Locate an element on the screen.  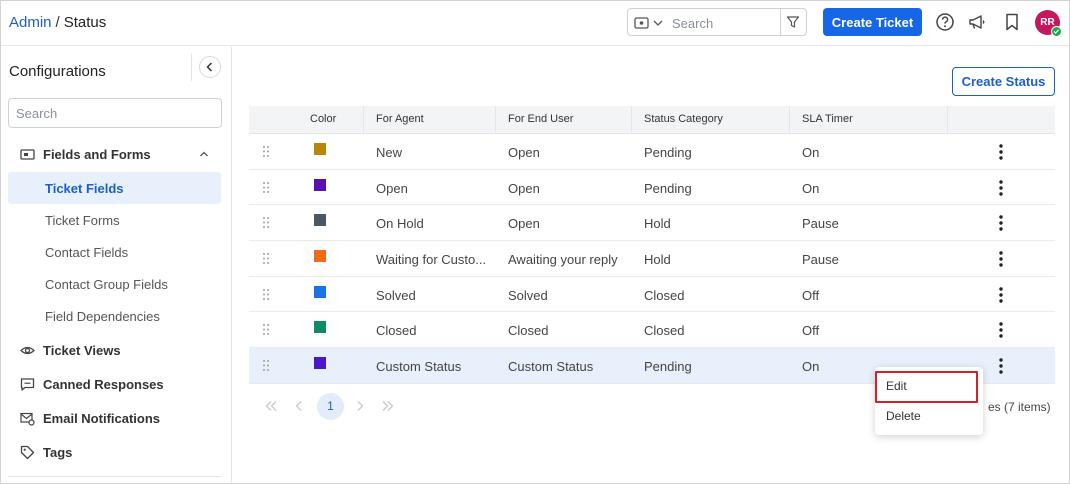
sidebar-item-field-dependencies: Field Dependencies is located at coordinates (114, 316).